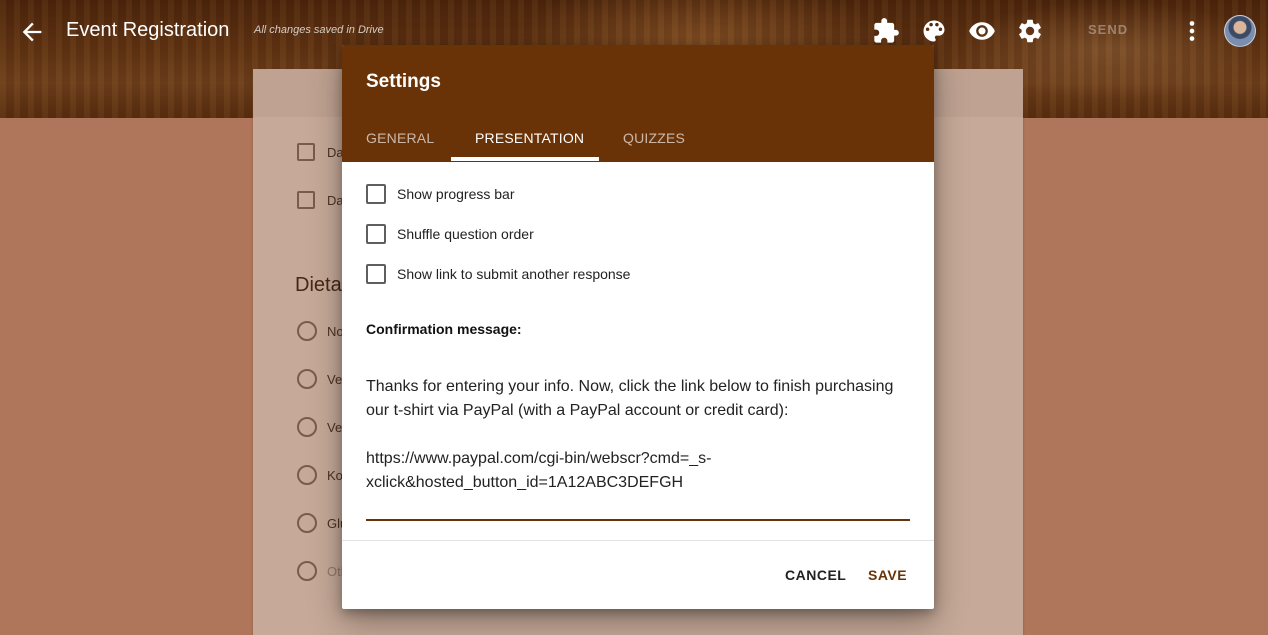 The width and height of the screenshot is (1268, 635). I want to click on dialog-header: Settings GENERAL PRESENTATION QUIZZES, so click(638, 103).